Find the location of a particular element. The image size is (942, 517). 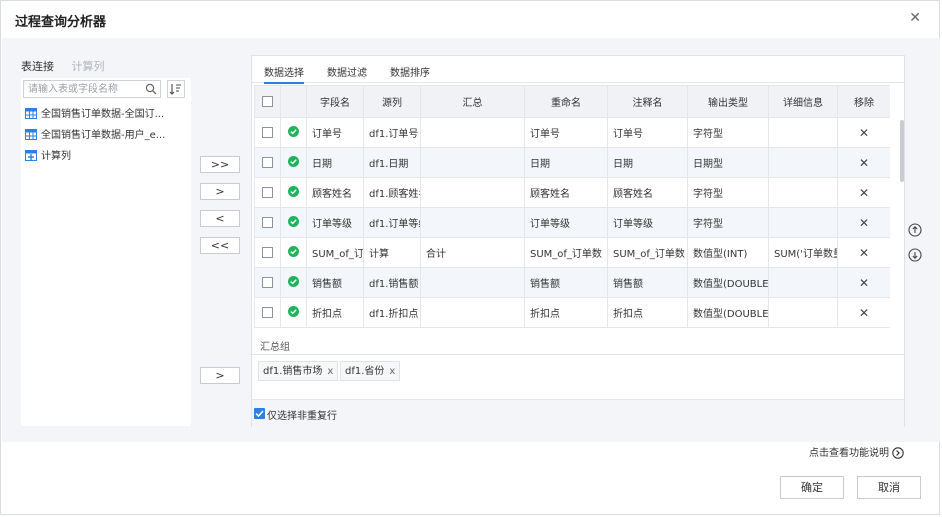

remove-button: < is located at coordinates (220, 218).